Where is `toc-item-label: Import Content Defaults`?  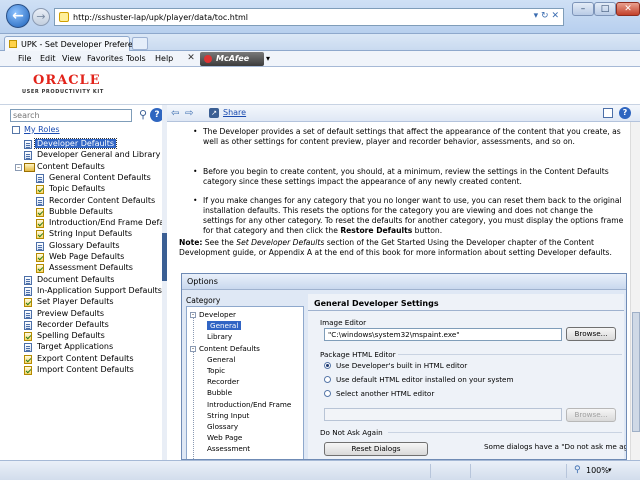 toc-item-label: Import Content Defaults is located at coordinates (85, 369).